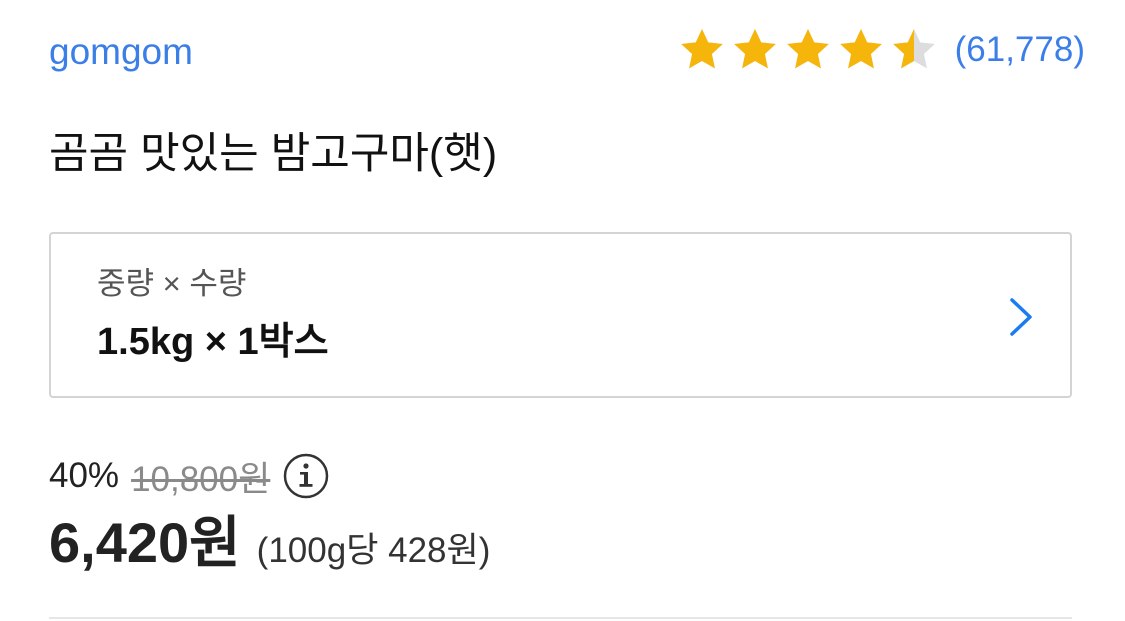  Describe the element at coordinates (373, 550) in the screenshot. I see `unit-price: (100g당 428원)` at that location.